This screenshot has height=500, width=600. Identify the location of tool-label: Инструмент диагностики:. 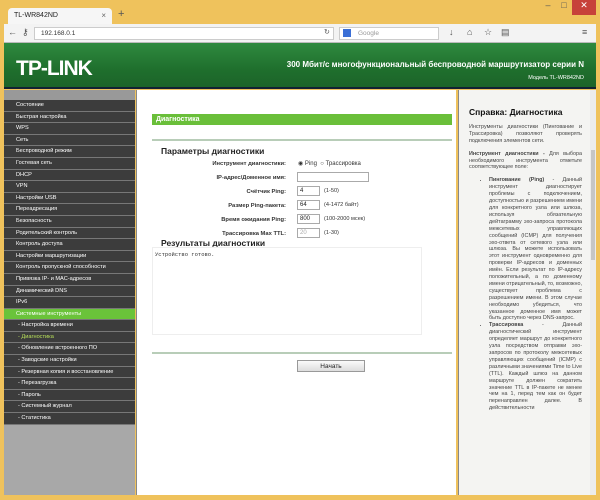
(249, 164).